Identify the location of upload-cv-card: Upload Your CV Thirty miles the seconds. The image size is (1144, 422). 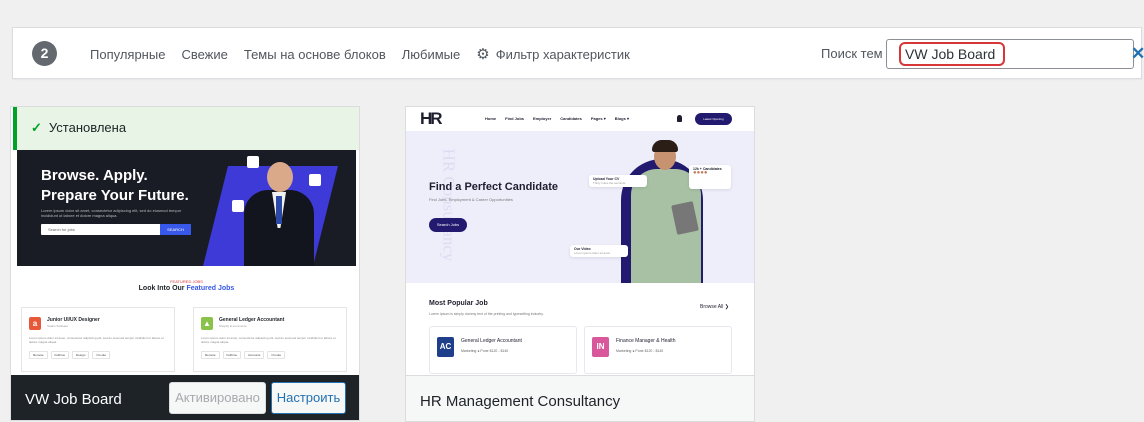
(618, 181).